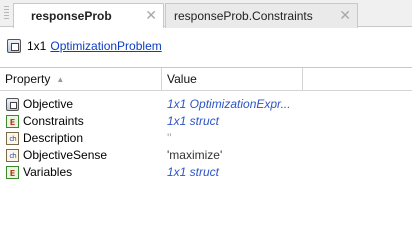 The image size is (412, 250). Describe the element at coordinates (105, 46) in the screenshot. I see `class-link: OptimizationProblem` at that location.